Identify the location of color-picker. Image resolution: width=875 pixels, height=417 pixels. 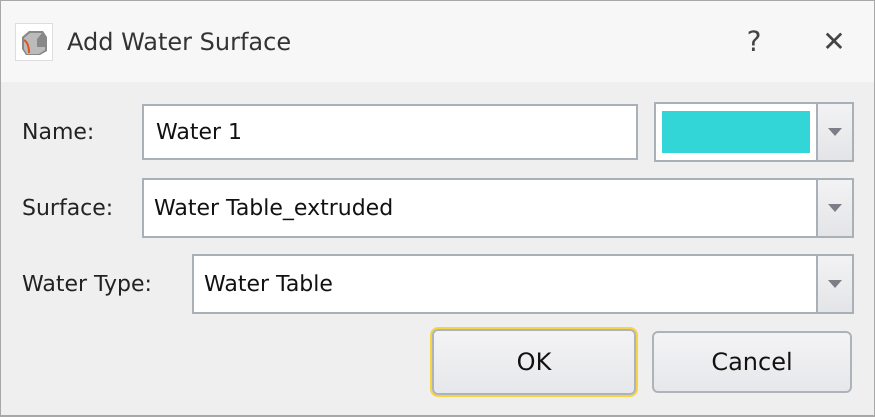
(754, 132).